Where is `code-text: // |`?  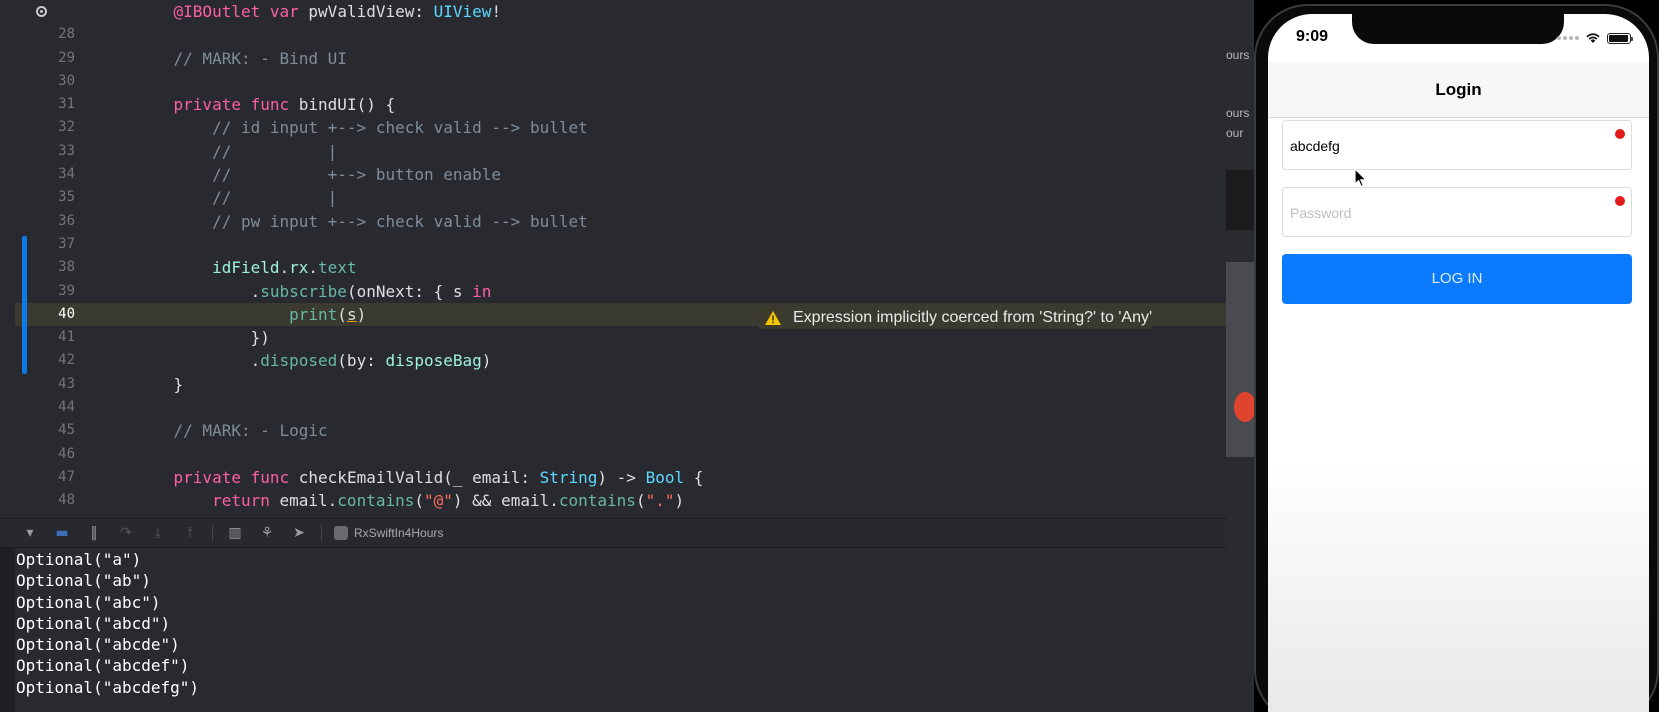 code-text: // | is located at coordinates (236, 197).